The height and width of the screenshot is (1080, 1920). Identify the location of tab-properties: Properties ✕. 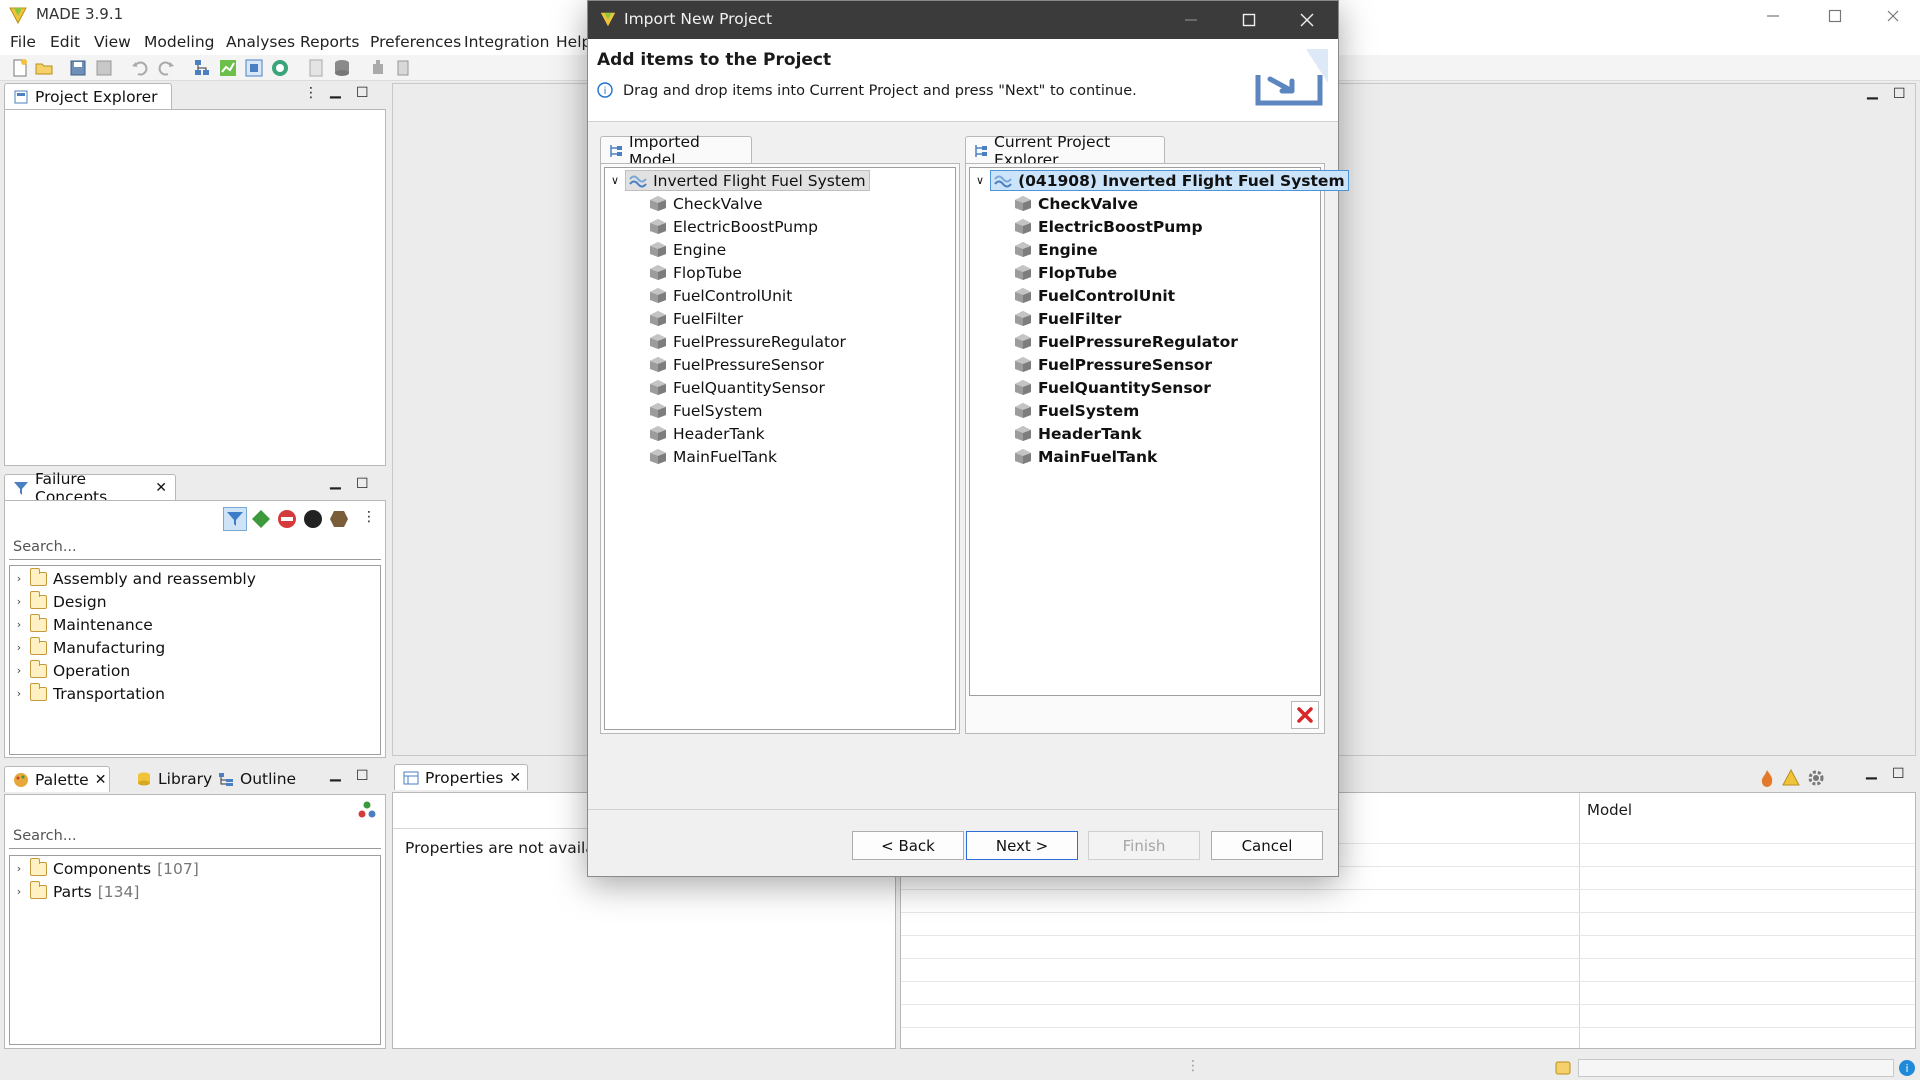
(461, 777).